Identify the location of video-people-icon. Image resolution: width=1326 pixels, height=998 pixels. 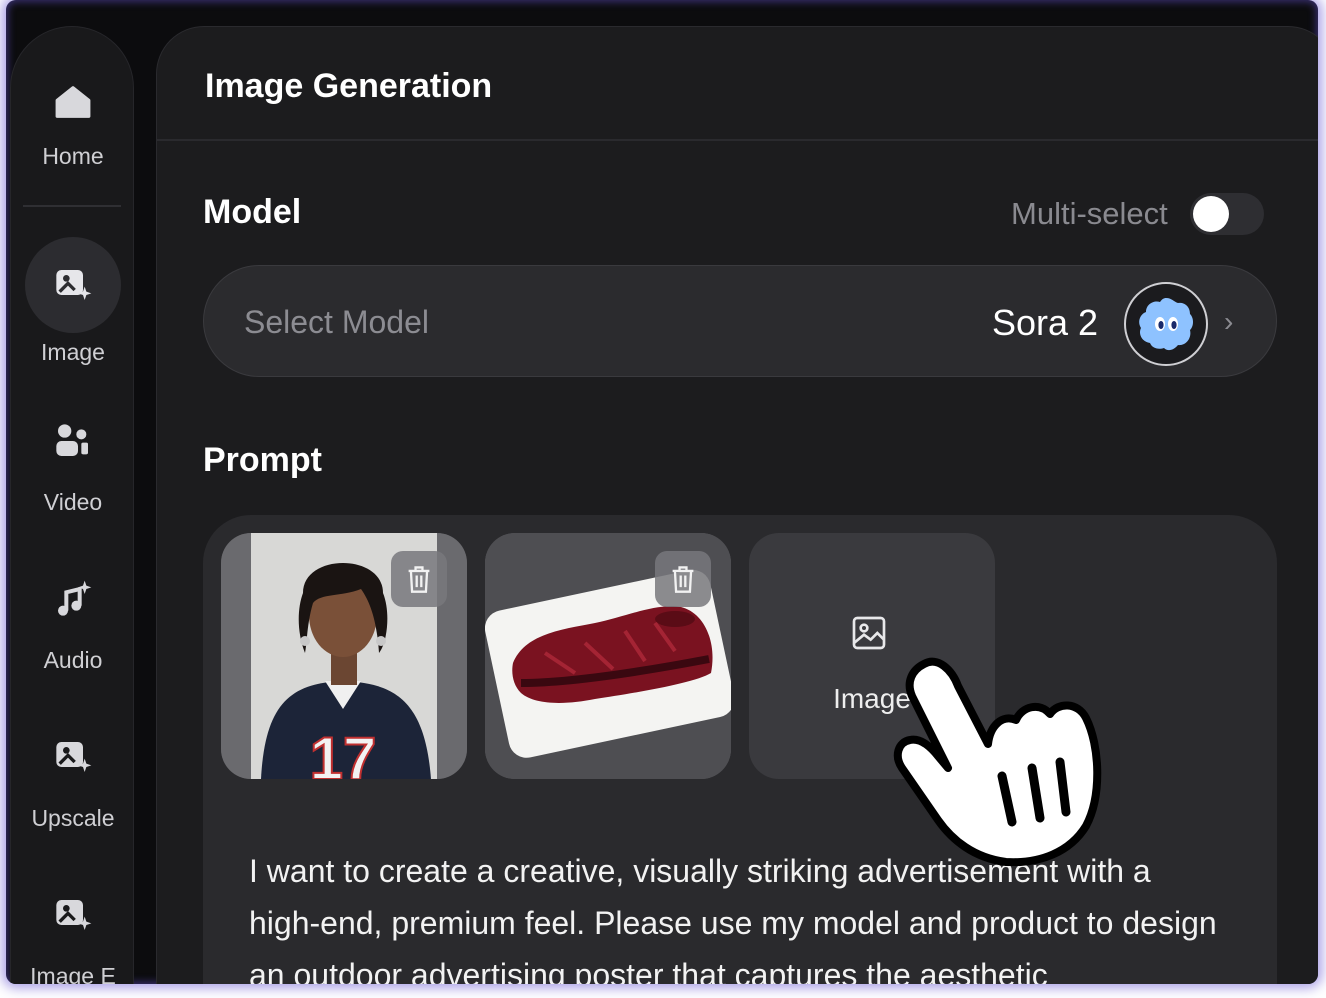
(73, 441).